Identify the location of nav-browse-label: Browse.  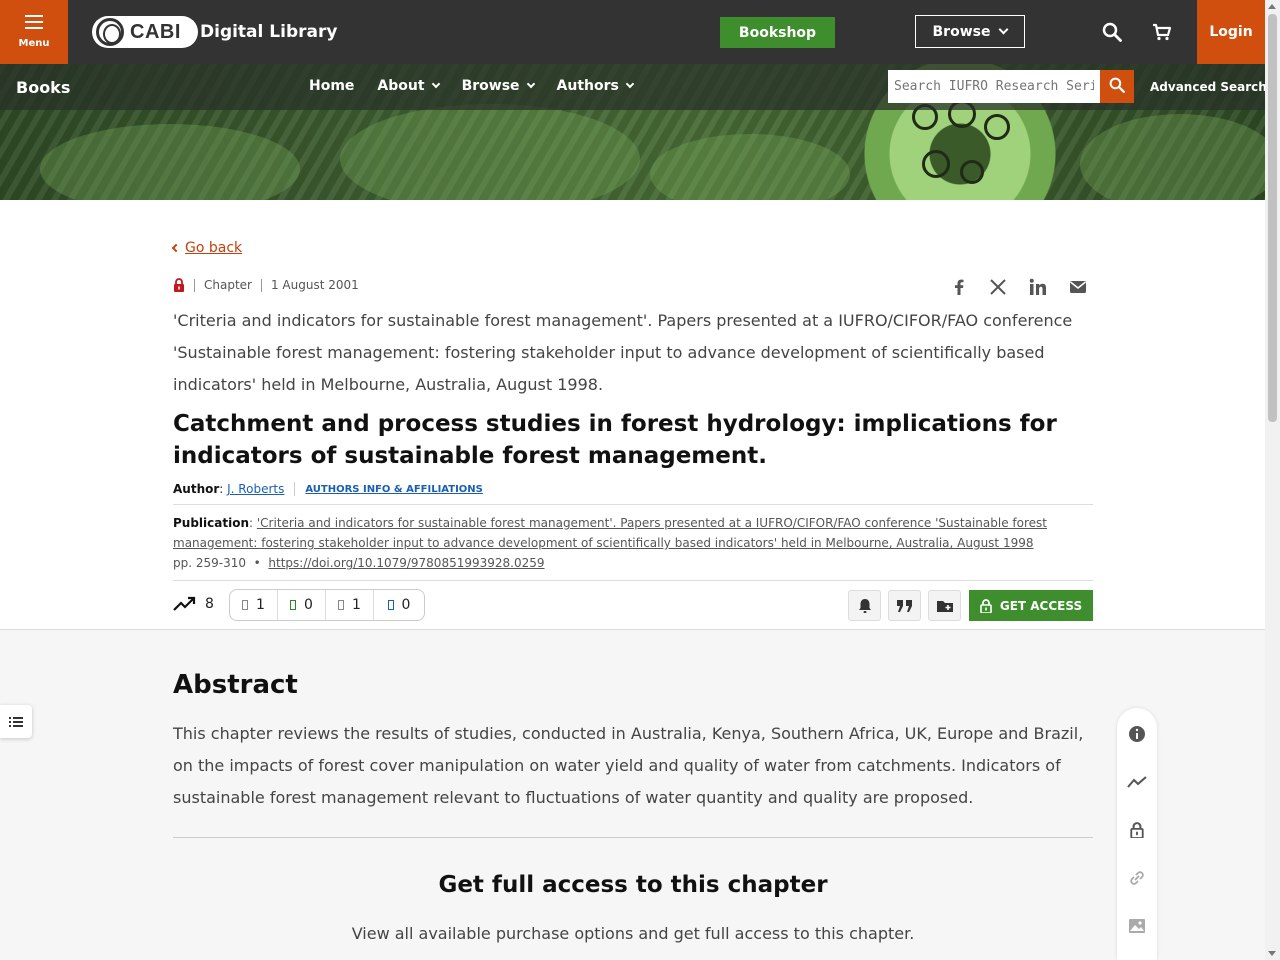
(490, 86).